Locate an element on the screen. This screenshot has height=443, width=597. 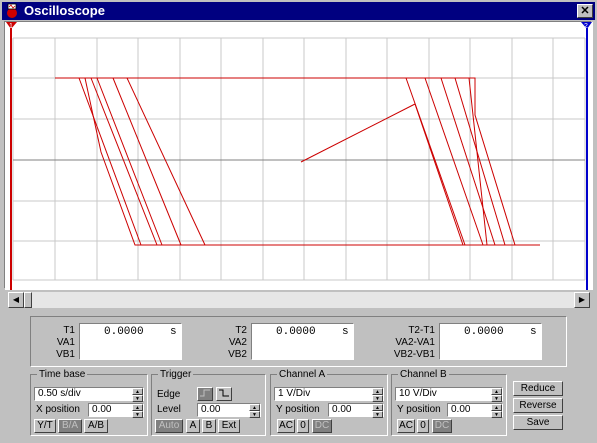
t1-value: 0.0000 is located at coordinates (124, 332).